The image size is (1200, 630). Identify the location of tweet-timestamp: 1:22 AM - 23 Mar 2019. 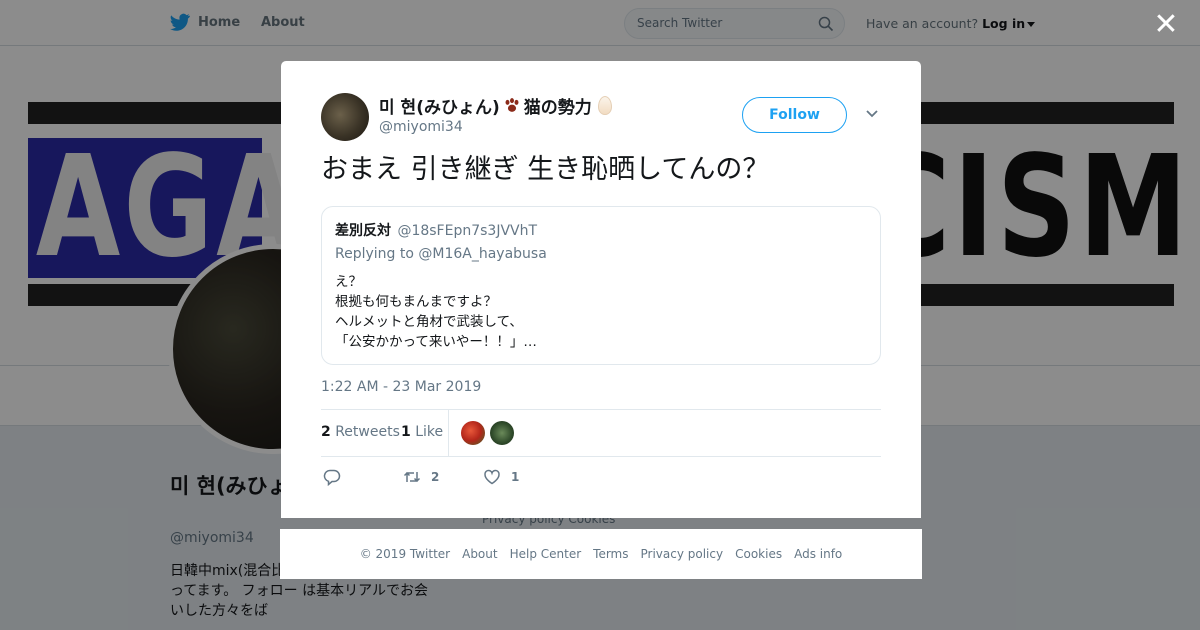
(401, 387).